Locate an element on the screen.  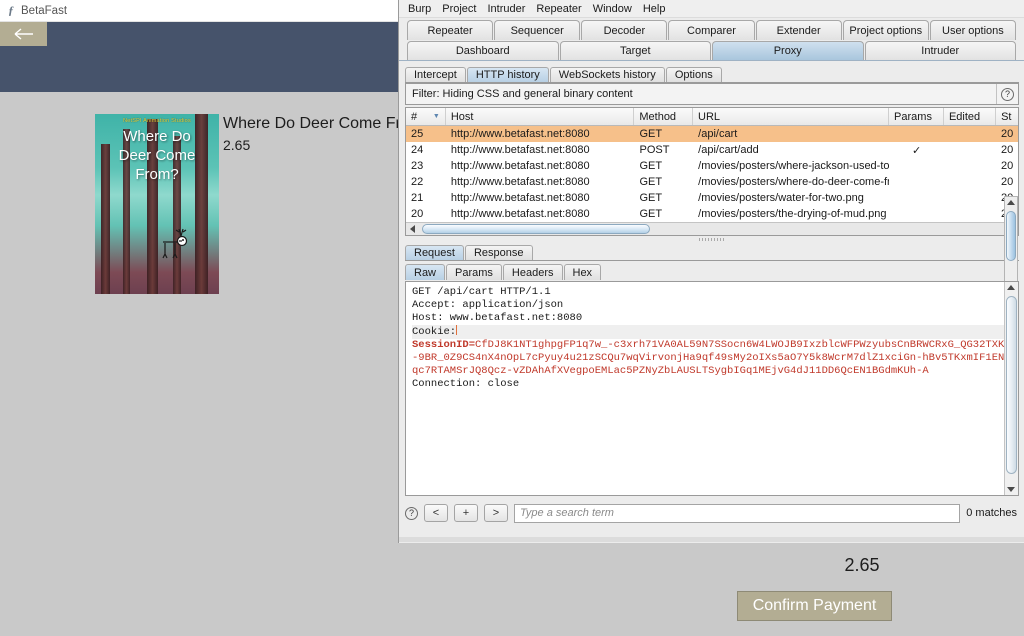
sort-descending-icon: ▼ is located at coordinates (436, 116).